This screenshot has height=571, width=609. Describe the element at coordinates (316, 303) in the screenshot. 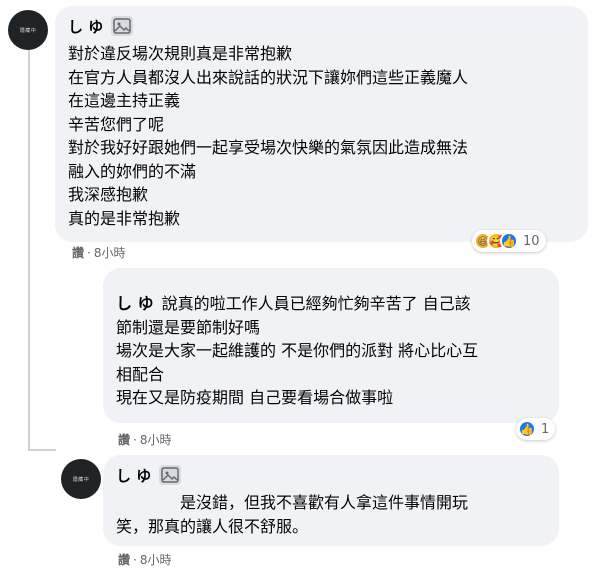

I see `reply-line-text: 說真的啦工作人員已經夠忙夠辛苦了 自己該` at that location.